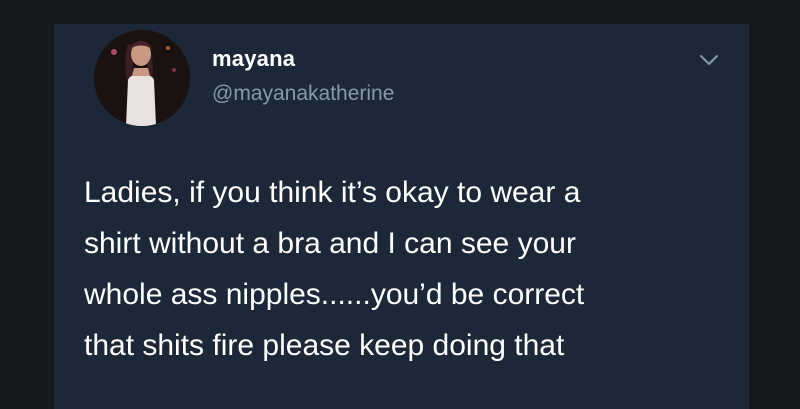 The width and height of the screenshot is (800, 409). Describe the element at coordinates (330, 243) in the screenshot. I see `tweet-text-line: shirt without a bra and I can see your` at that location.